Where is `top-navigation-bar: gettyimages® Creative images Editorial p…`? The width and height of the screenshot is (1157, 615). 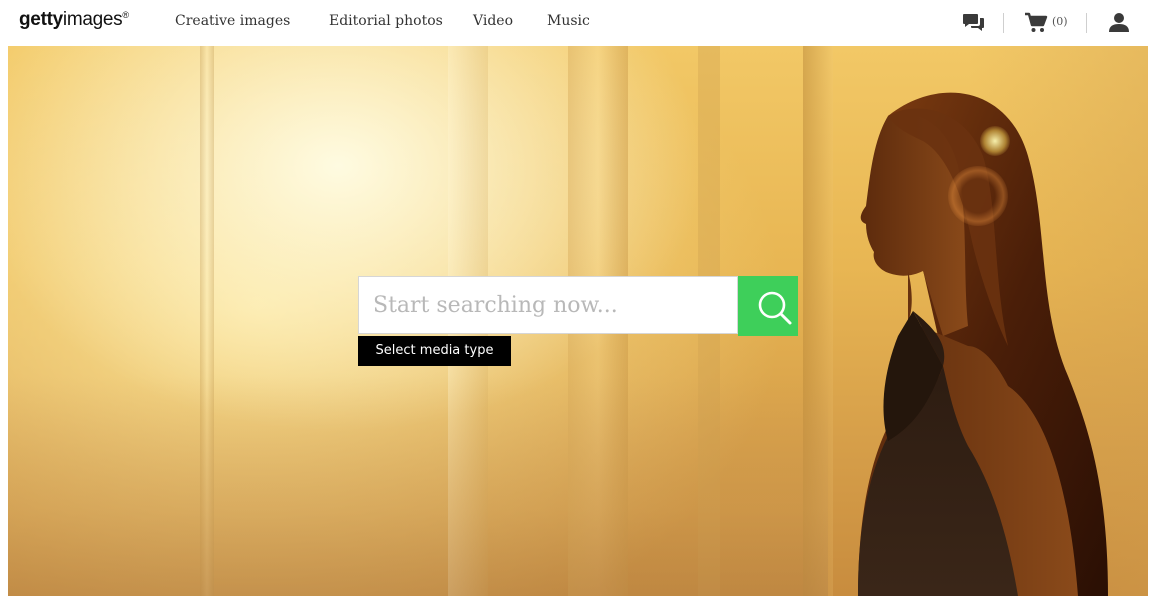 top-navigation-bar: gettyimages® Creative images Editorial p… is located at coordinates (578, 23).